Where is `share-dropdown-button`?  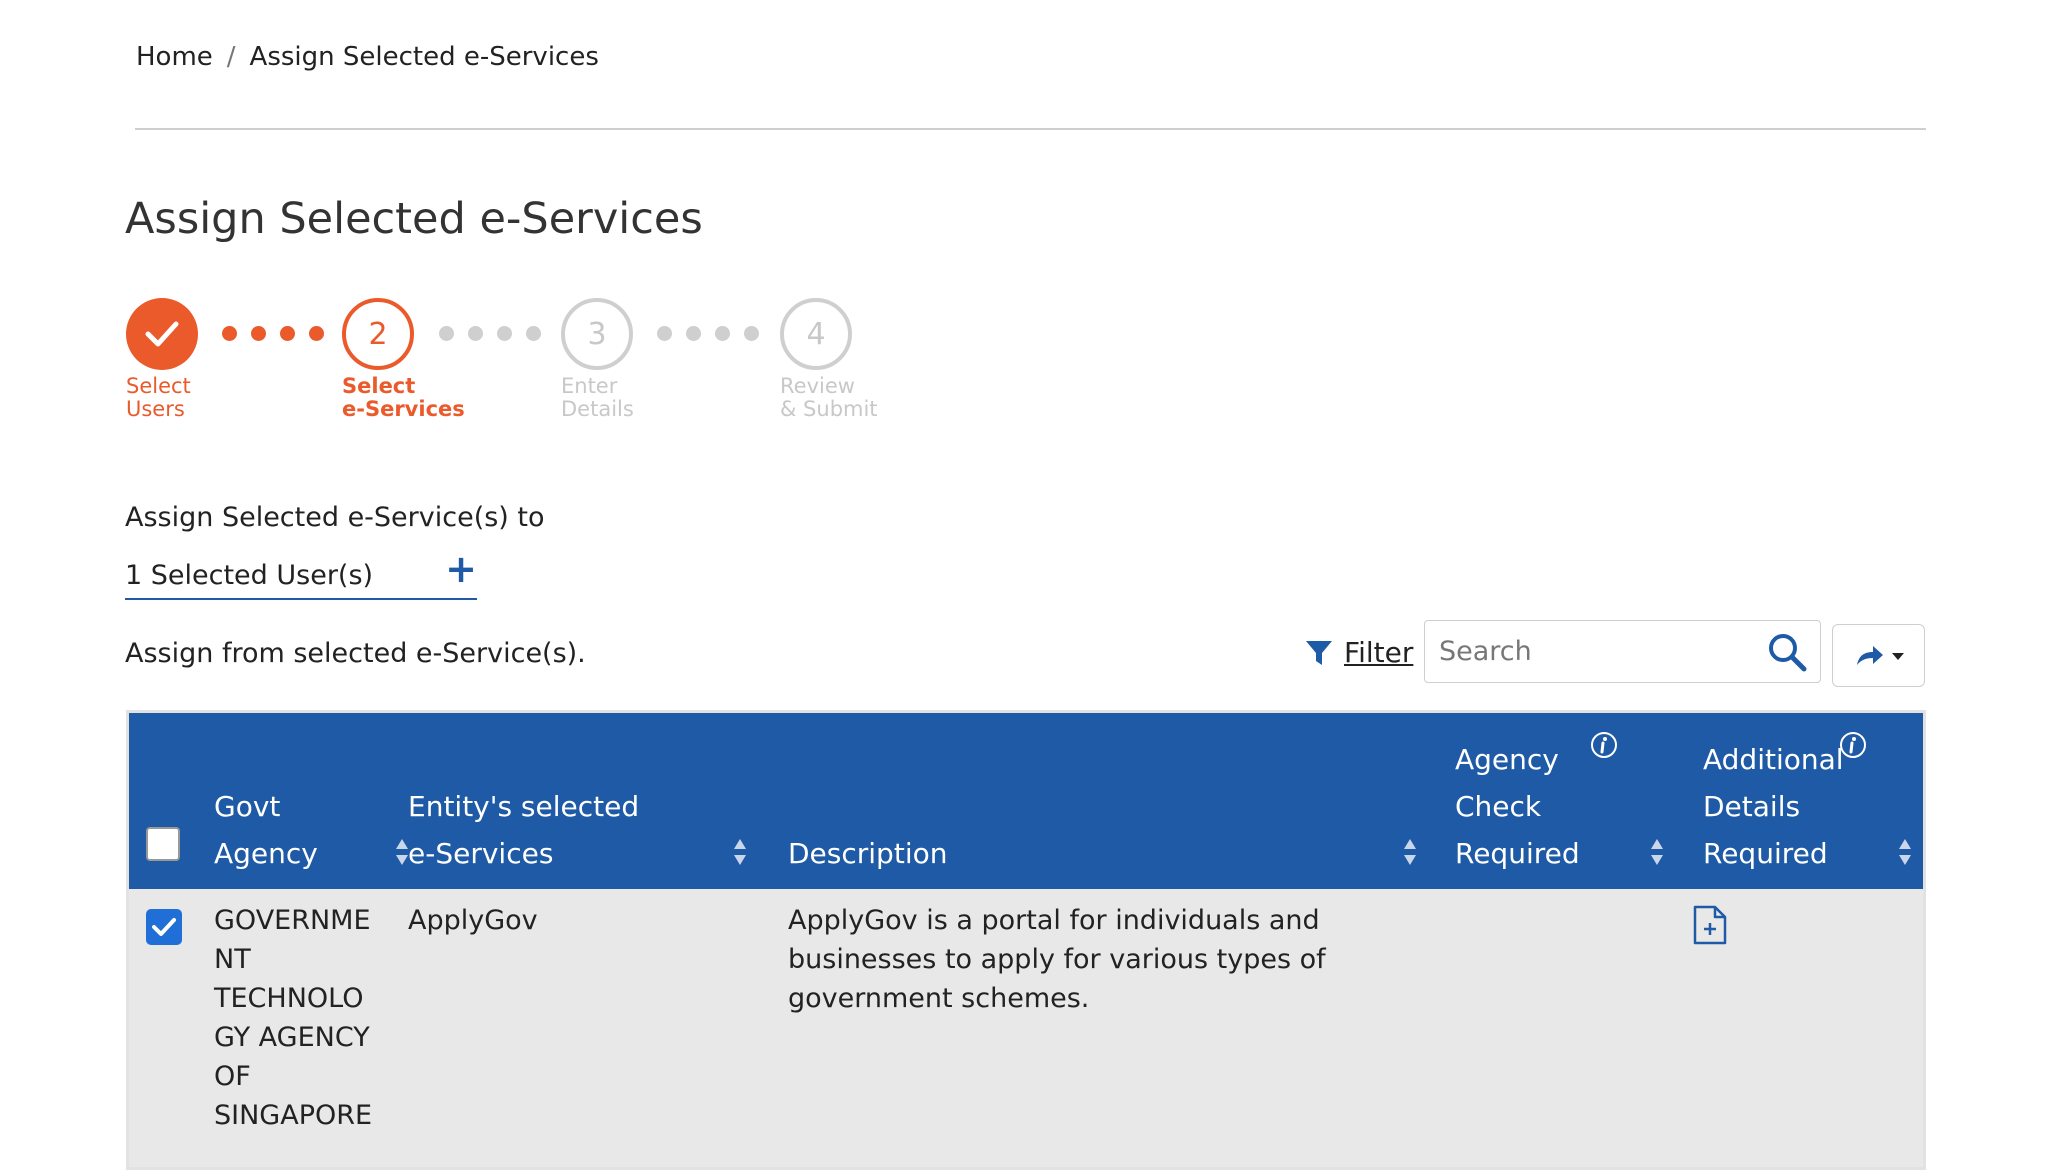 share-dropdown-button is located at coordinates (1878, 655).